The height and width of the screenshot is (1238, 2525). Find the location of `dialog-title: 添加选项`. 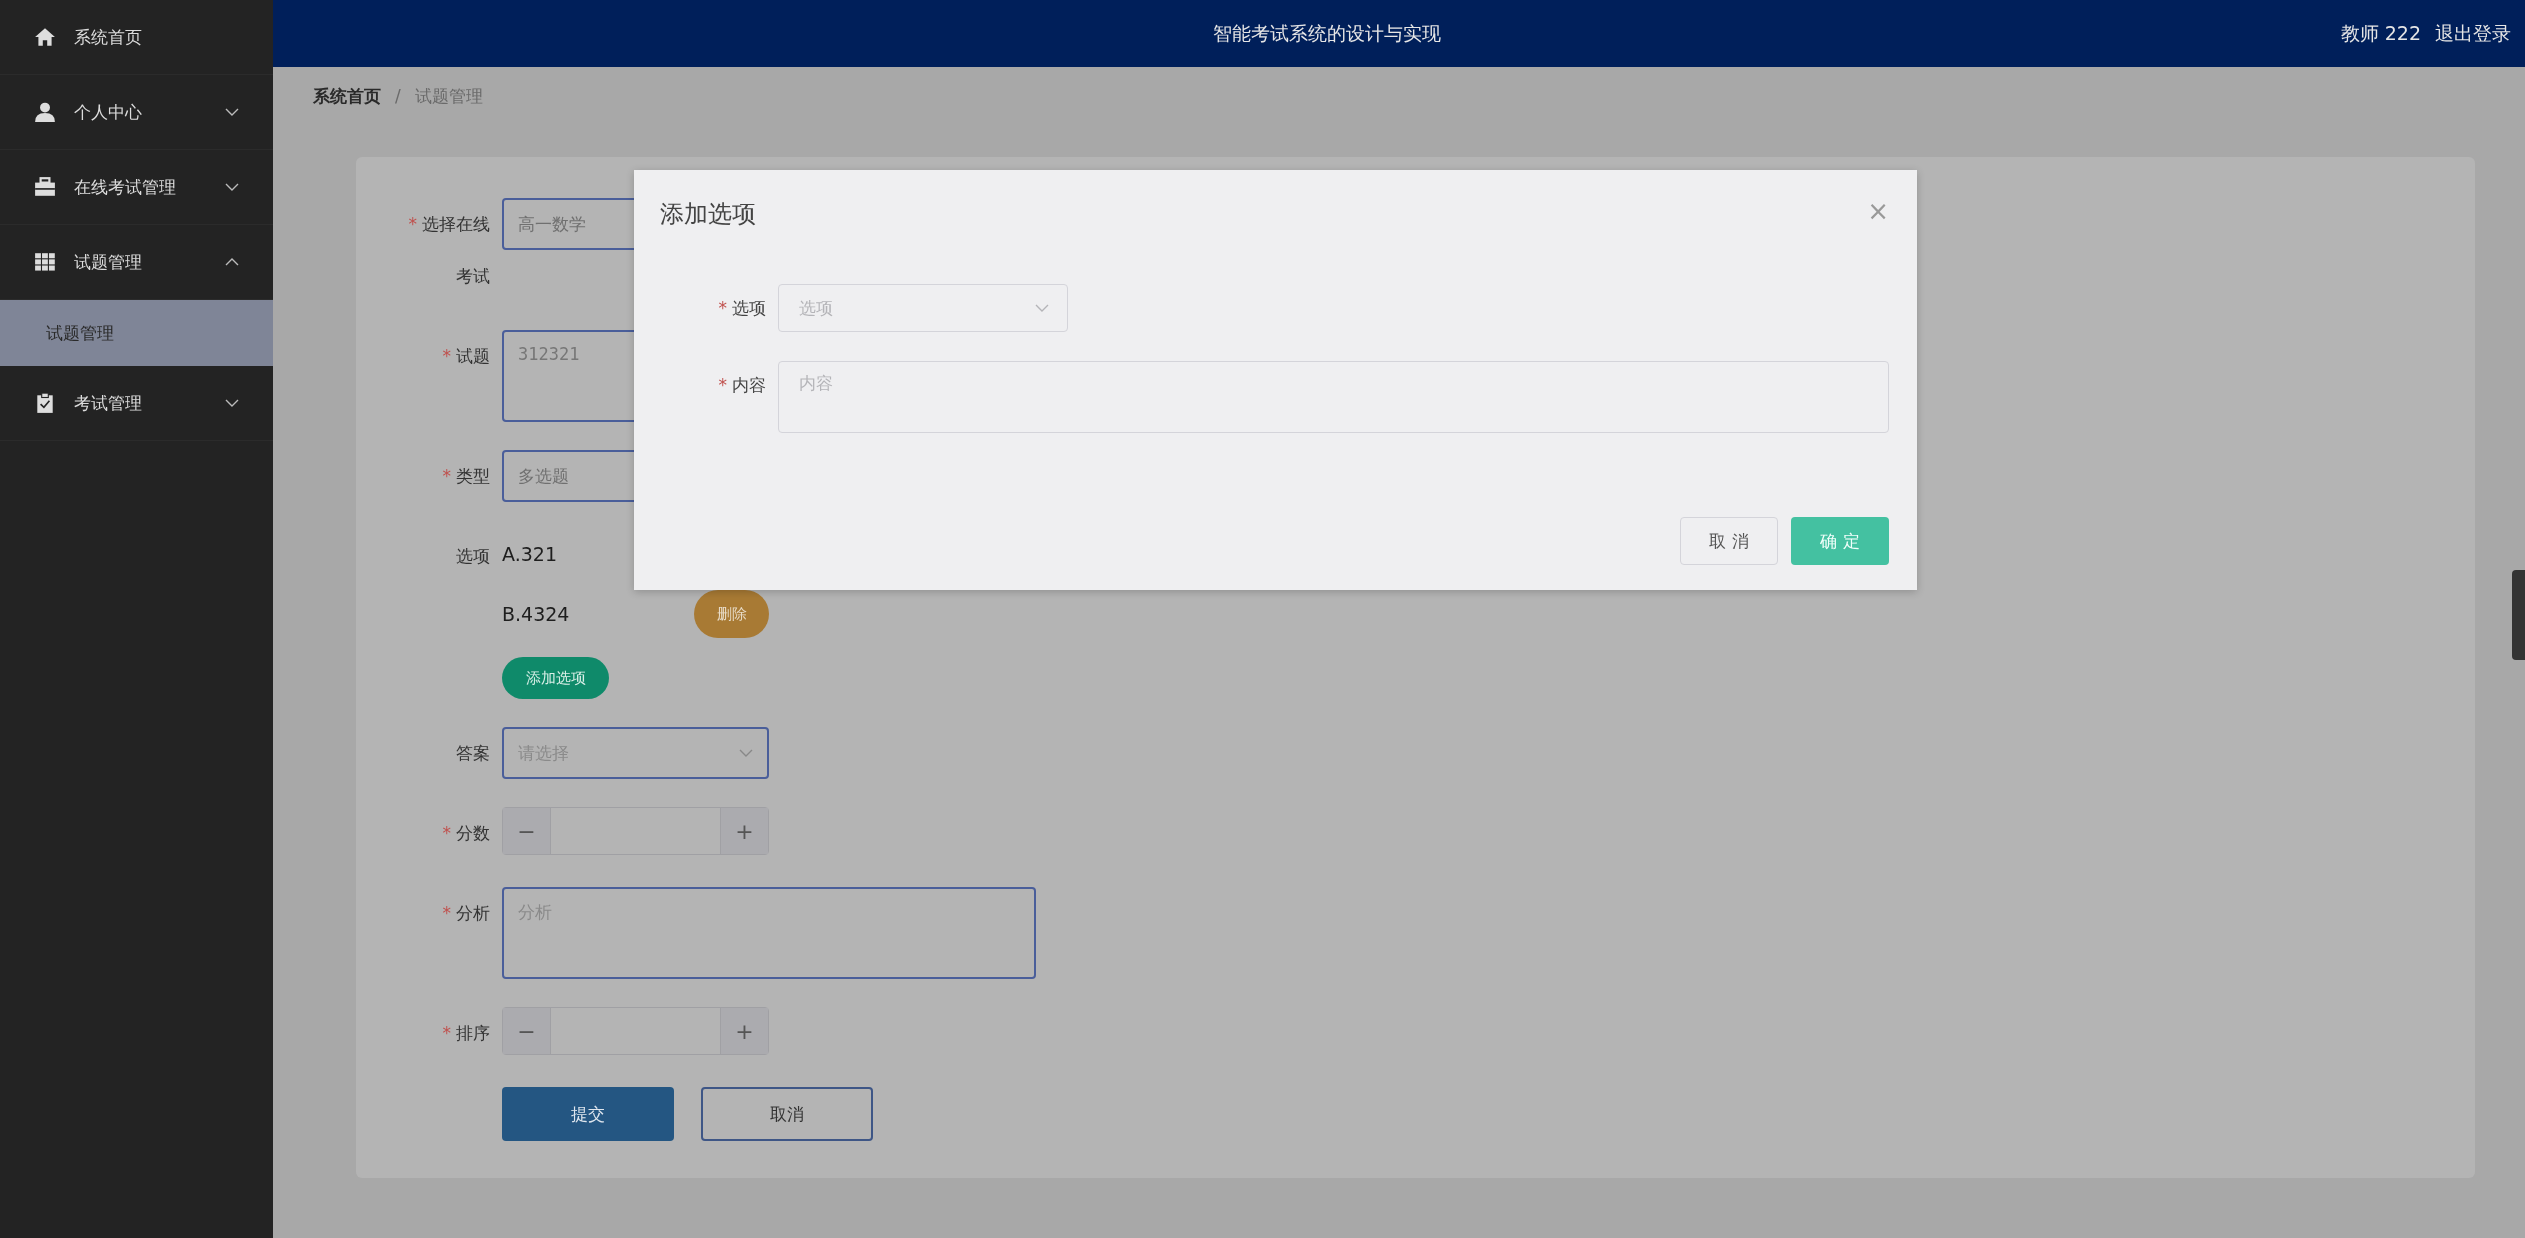

dialog-title: 添加选项 is located at coordinates (708, 214).